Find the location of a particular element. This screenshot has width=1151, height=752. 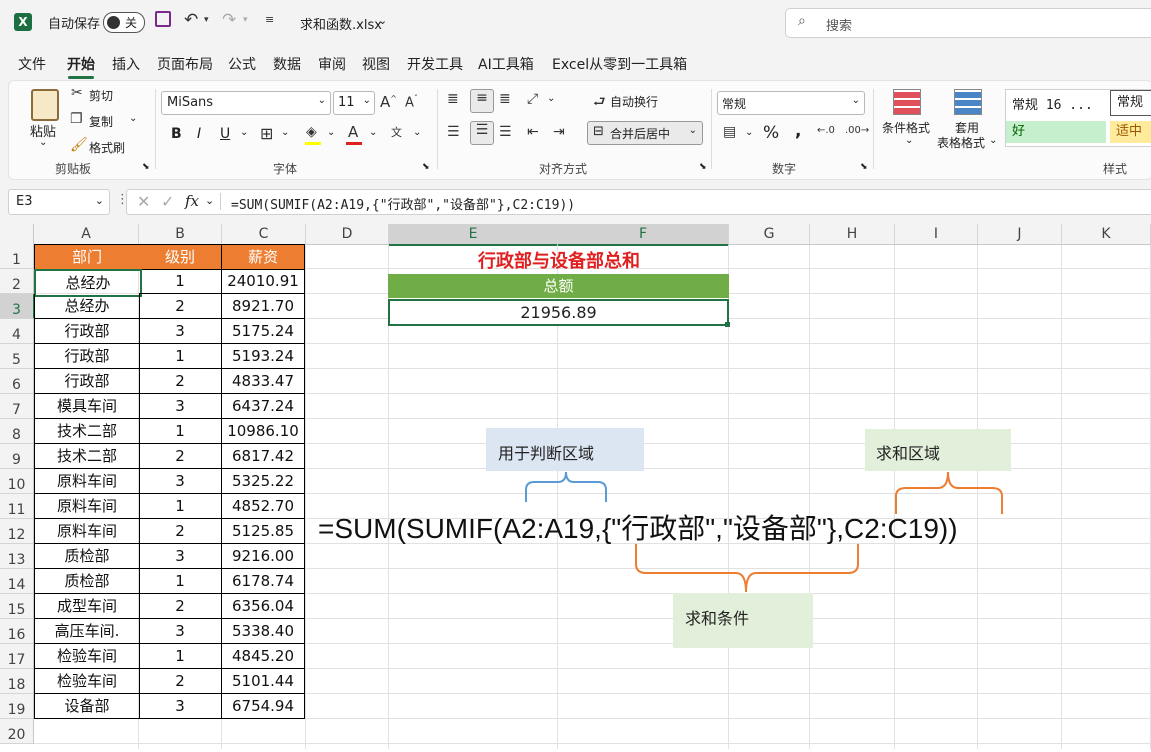

judge-range-brace is located at coordinates (566, 486).